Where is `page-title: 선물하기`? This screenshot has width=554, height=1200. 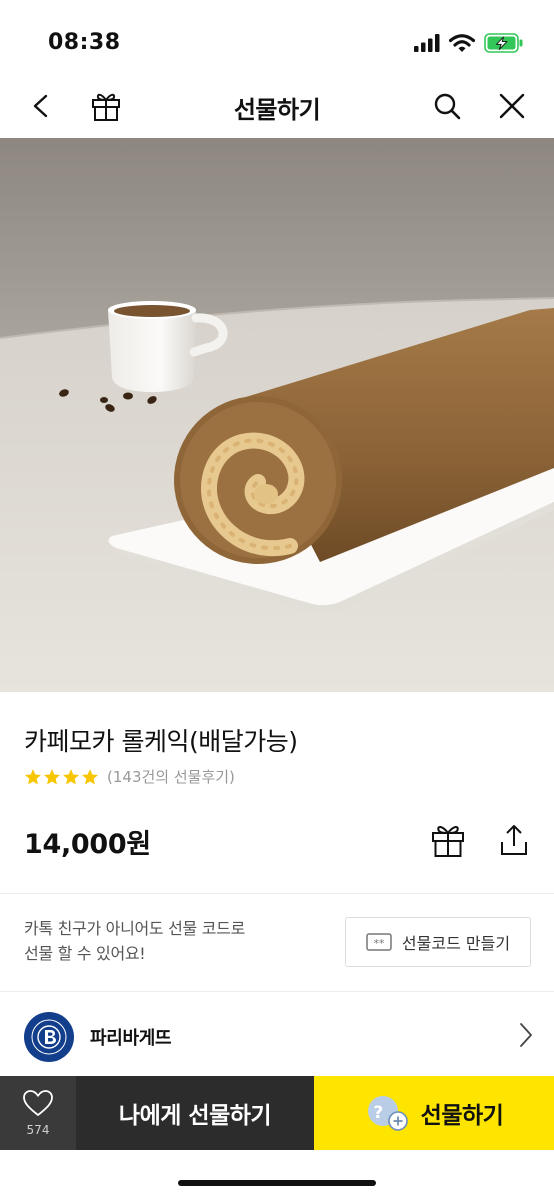 page-title: 선물하기 is located at coordinates (277, 110).